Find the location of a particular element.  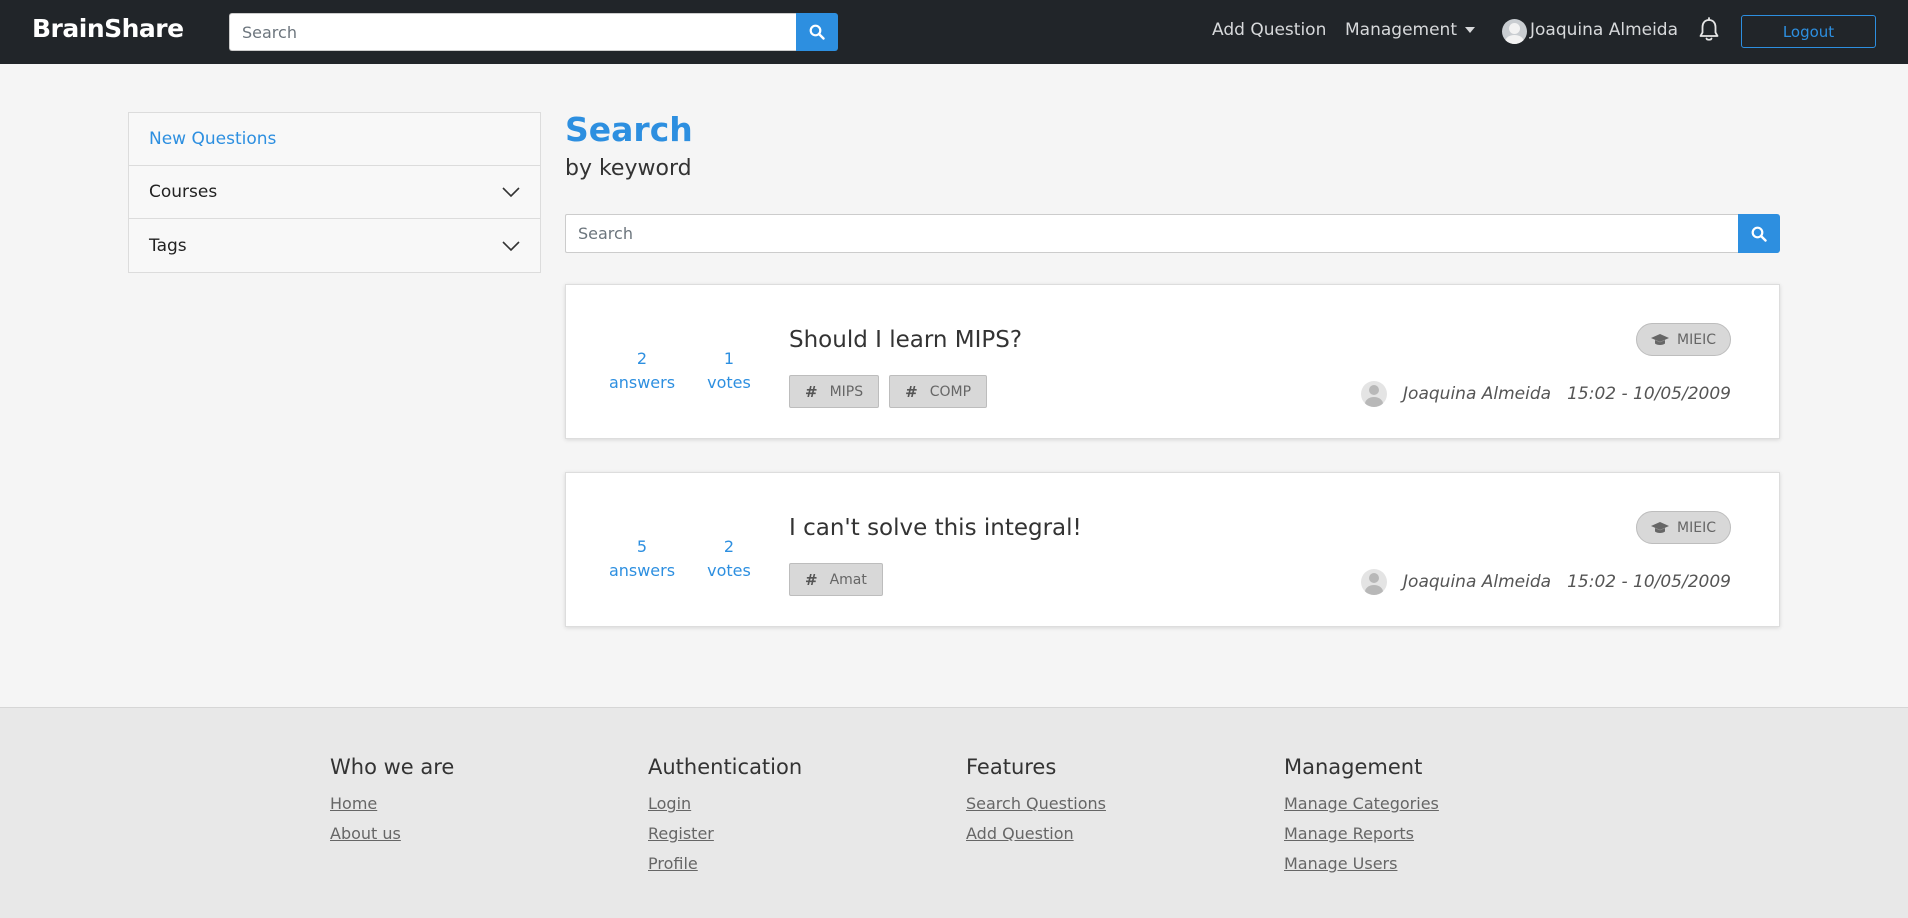

question-title: I can't solve this integral! is located at coordinates (935, 528).